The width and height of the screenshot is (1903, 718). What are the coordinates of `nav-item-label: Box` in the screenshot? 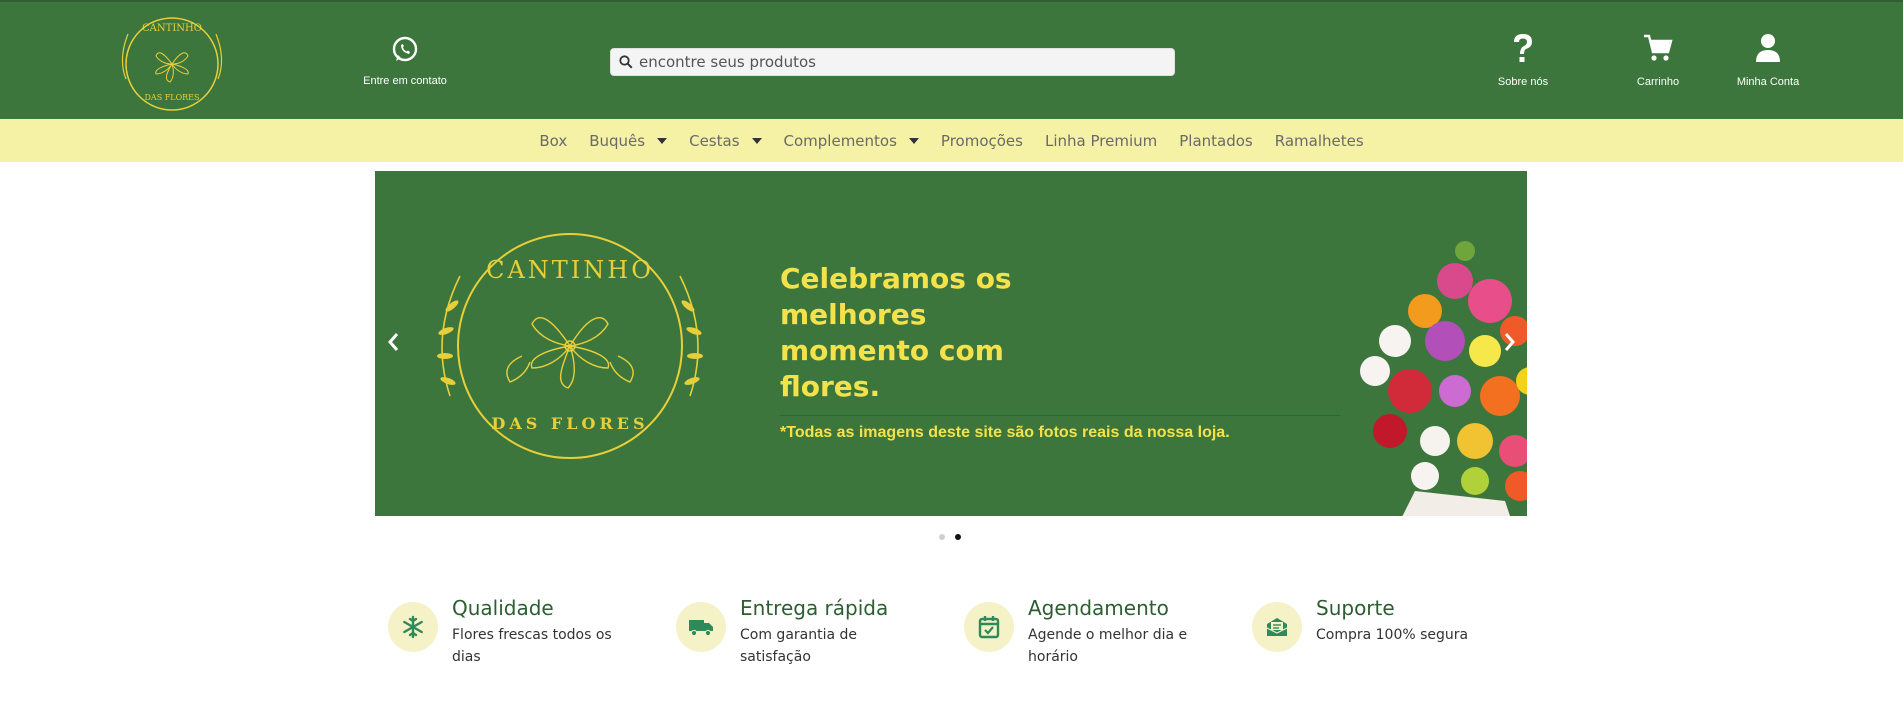 It's located at (553, 140).